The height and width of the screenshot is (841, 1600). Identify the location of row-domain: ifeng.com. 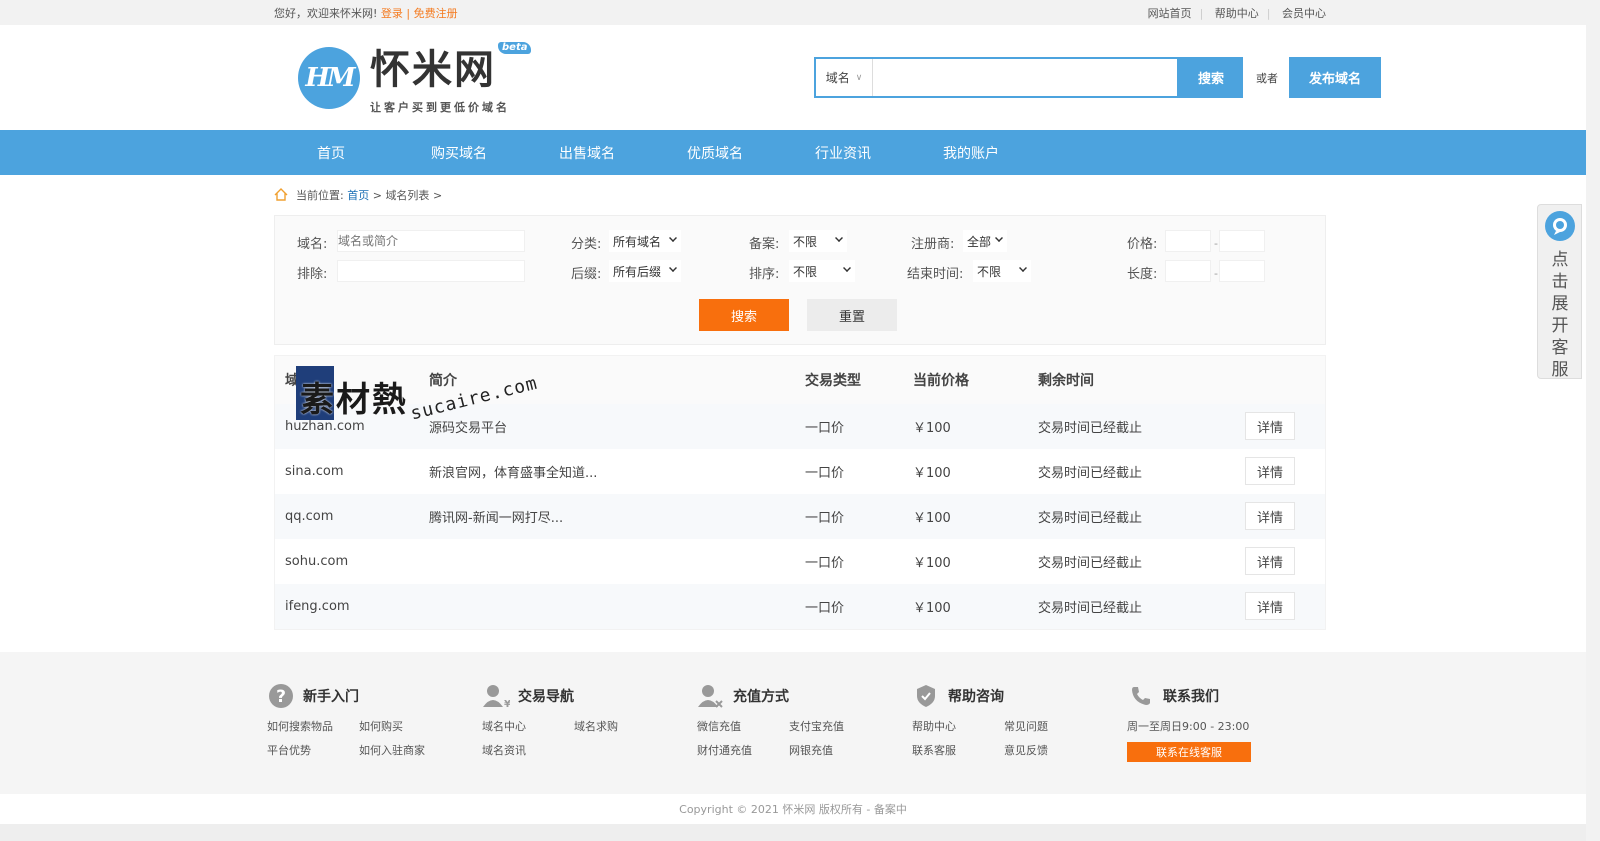
(317, 606).